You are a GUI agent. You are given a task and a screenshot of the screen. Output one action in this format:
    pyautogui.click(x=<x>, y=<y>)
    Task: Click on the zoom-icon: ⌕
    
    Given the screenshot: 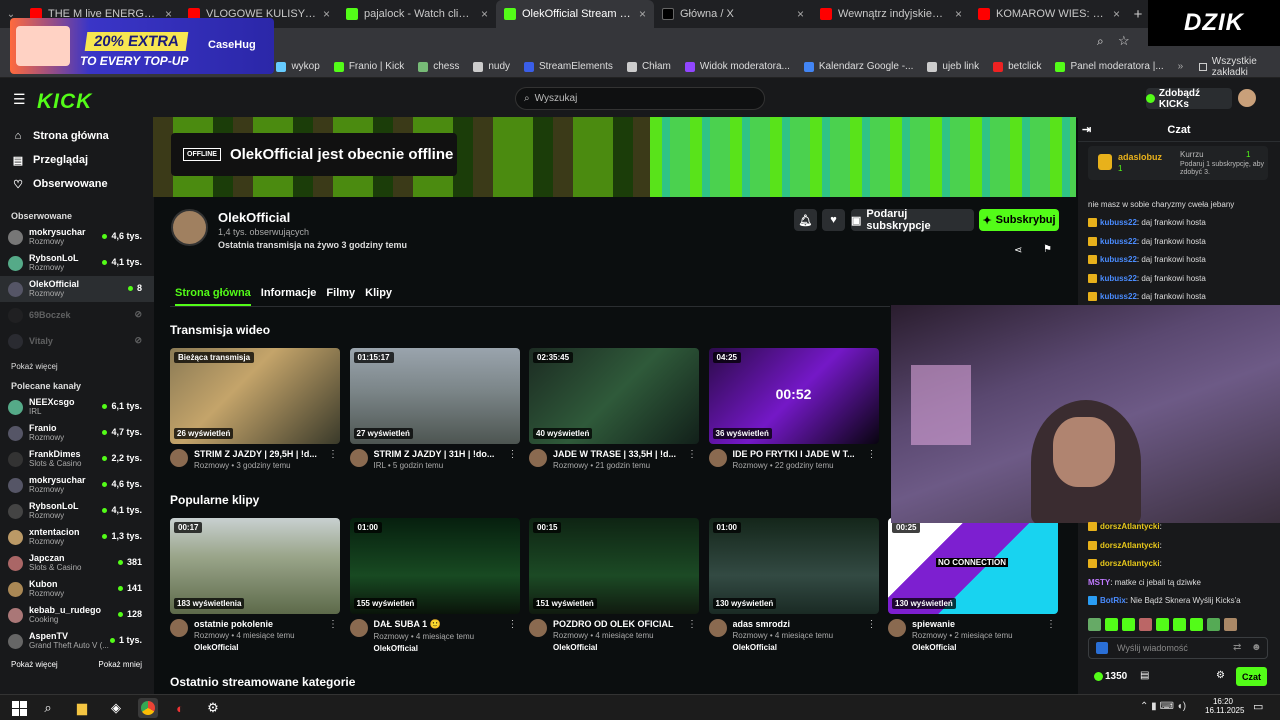 What is the action you would take?
    pyautogui.click(x=1100, y=41)
    